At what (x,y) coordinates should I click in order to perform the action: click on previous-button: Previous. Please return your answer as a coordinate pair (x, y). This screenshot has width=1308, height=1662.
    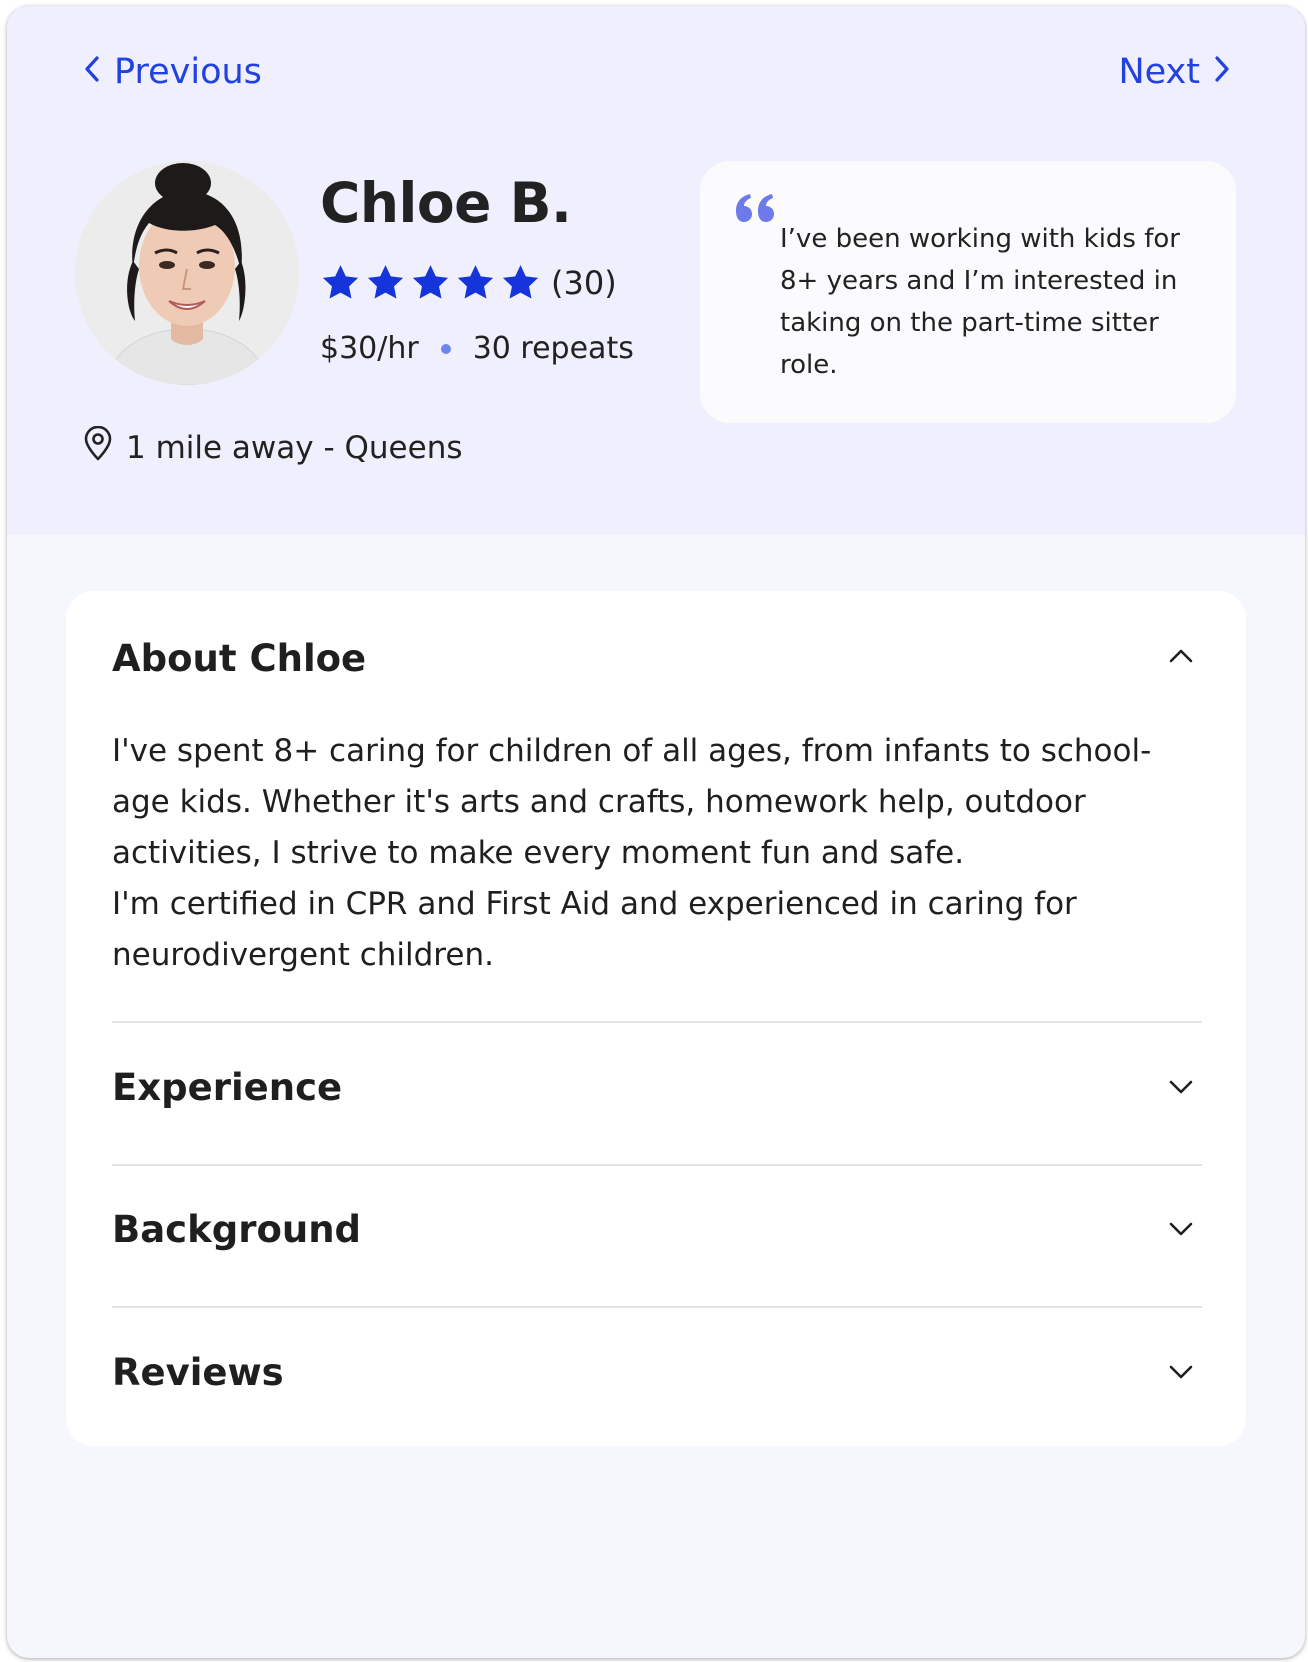
    Looking at the image, I should click on (172, 72).